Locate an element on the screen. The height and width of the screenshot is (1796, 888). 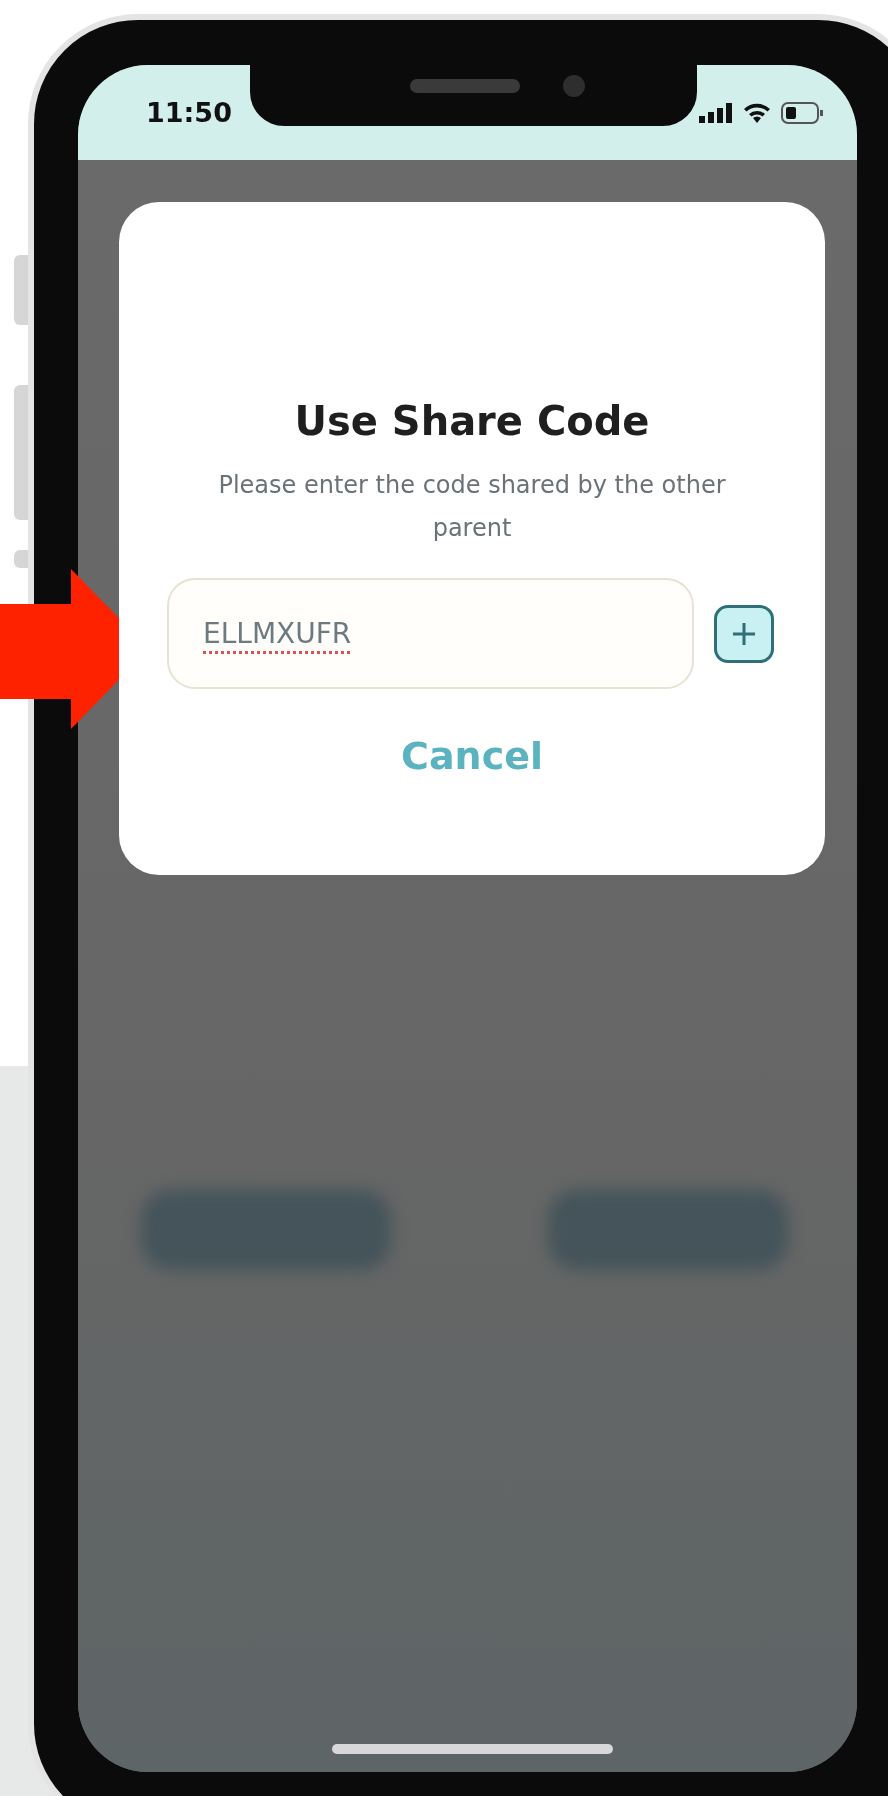
wifi-icon is located at coordinates (757, 112).